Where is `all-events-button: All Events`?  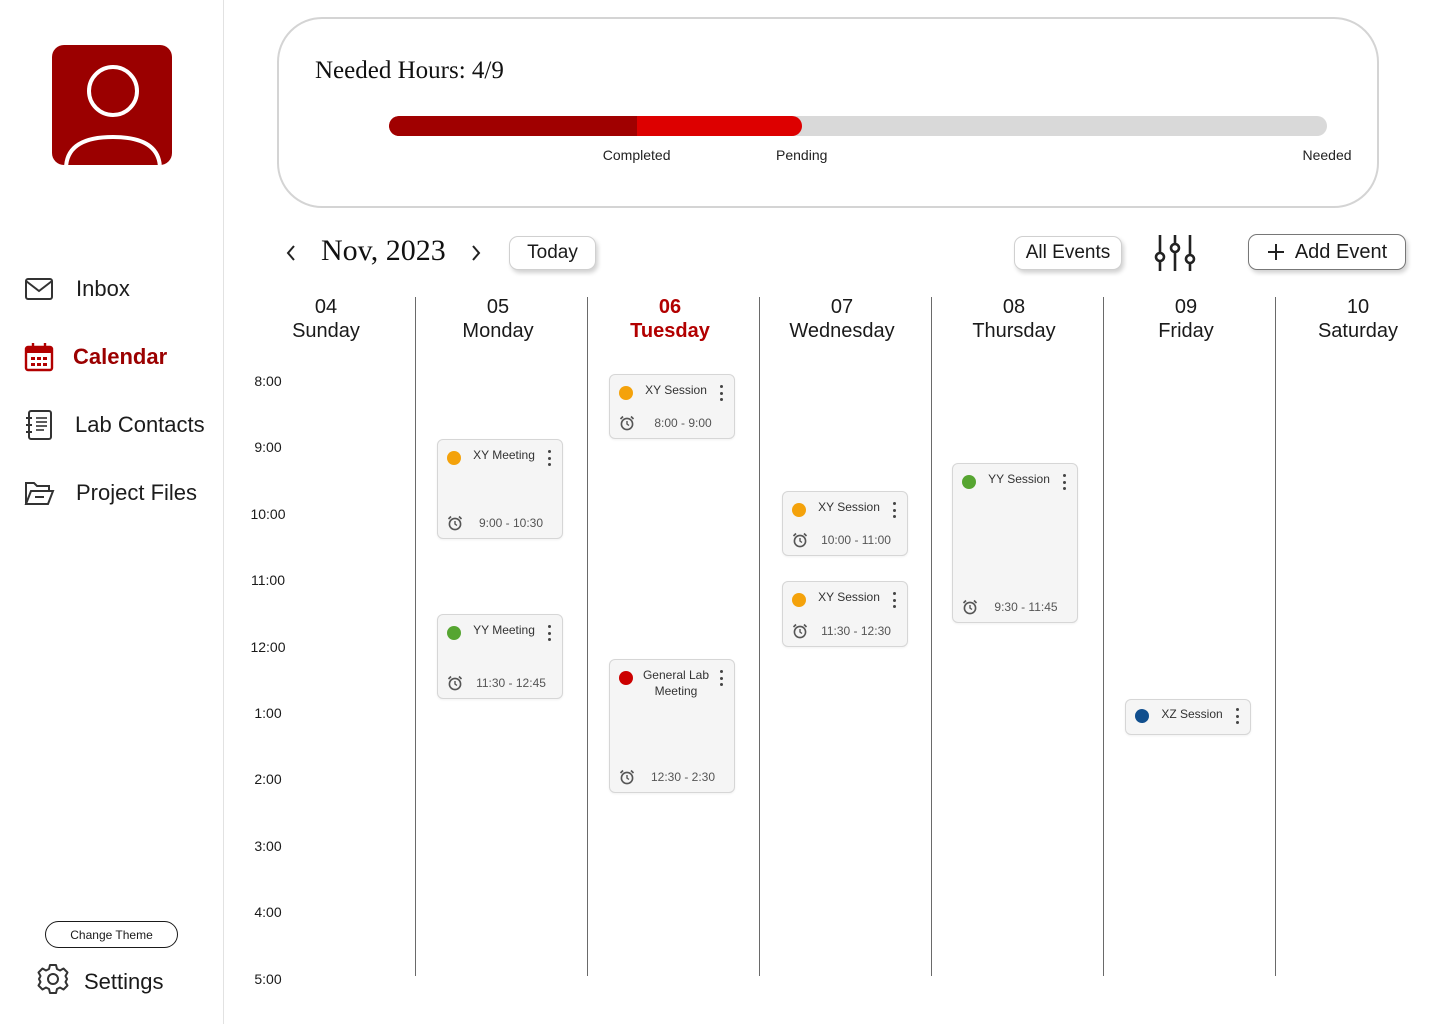 all-events-button: All Events is located at coordinates (1068, 253).